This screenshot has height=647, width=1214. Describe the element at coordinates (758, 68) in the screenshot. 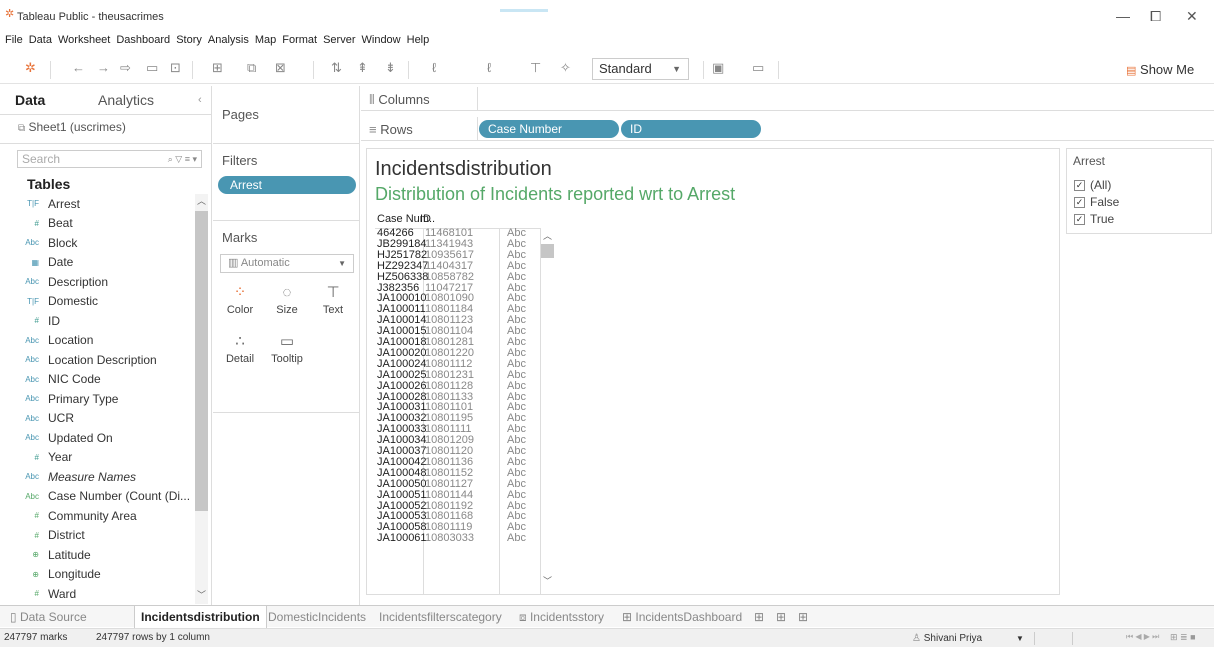

I see `presentation-mode-icon: ▭` at that location.